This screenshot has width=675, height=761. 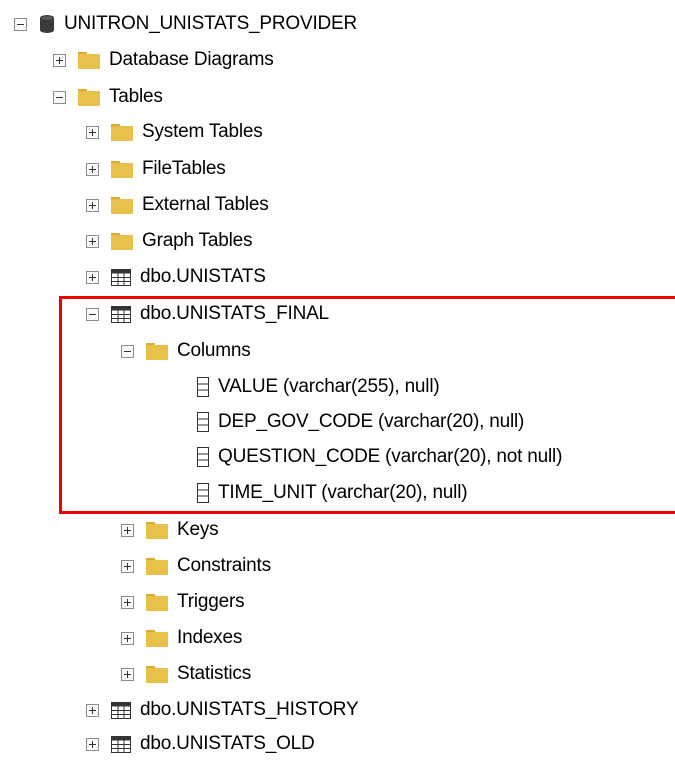 I want to click on tree-node-database-diagrams: Database Diagrams, so click(x=163, y=60).